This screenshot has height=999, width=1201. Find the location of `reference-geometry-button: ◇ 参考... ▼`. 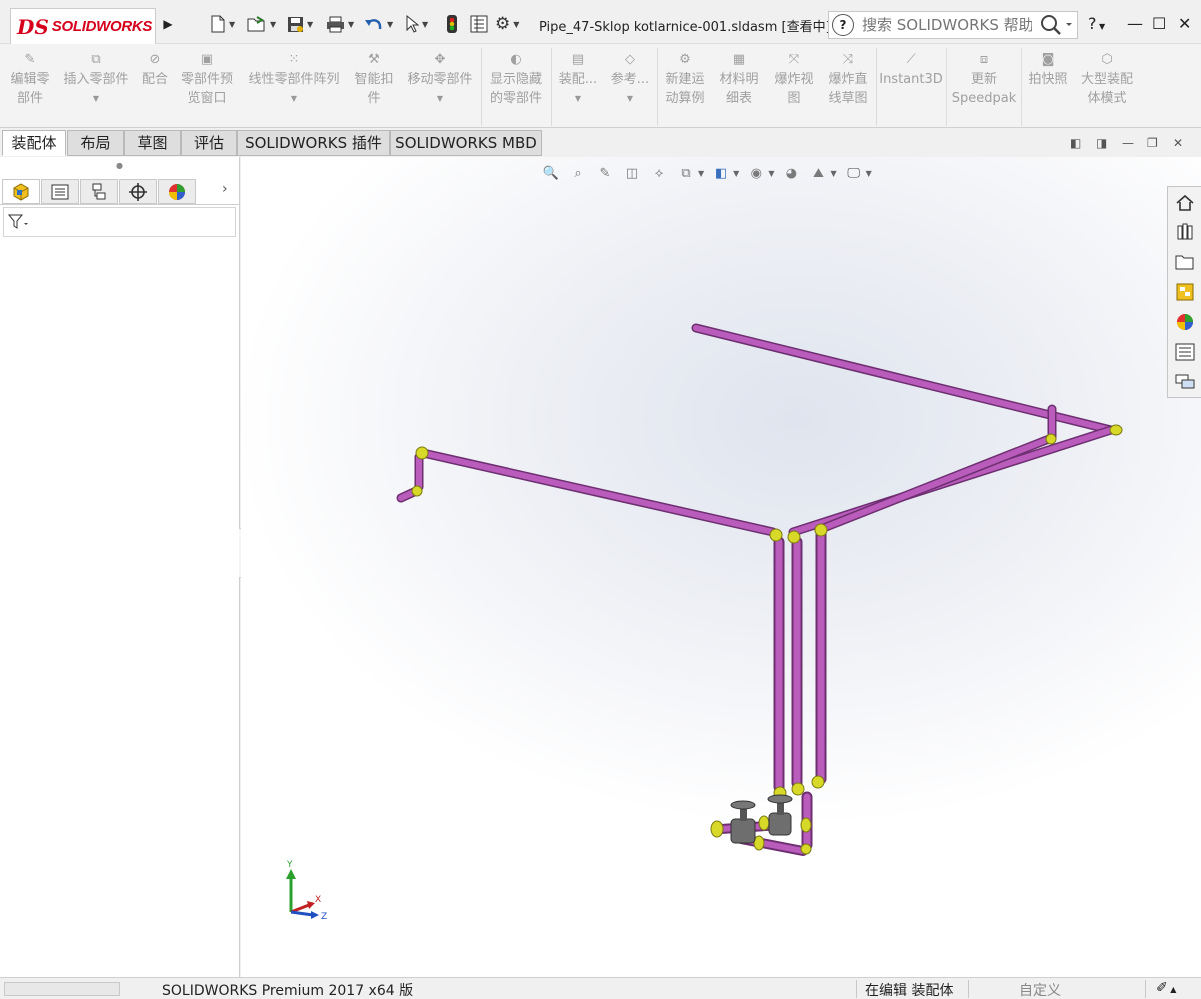

reference-geometry-button: ◇ 参考... ▼ is located at coordinates (630, 79).